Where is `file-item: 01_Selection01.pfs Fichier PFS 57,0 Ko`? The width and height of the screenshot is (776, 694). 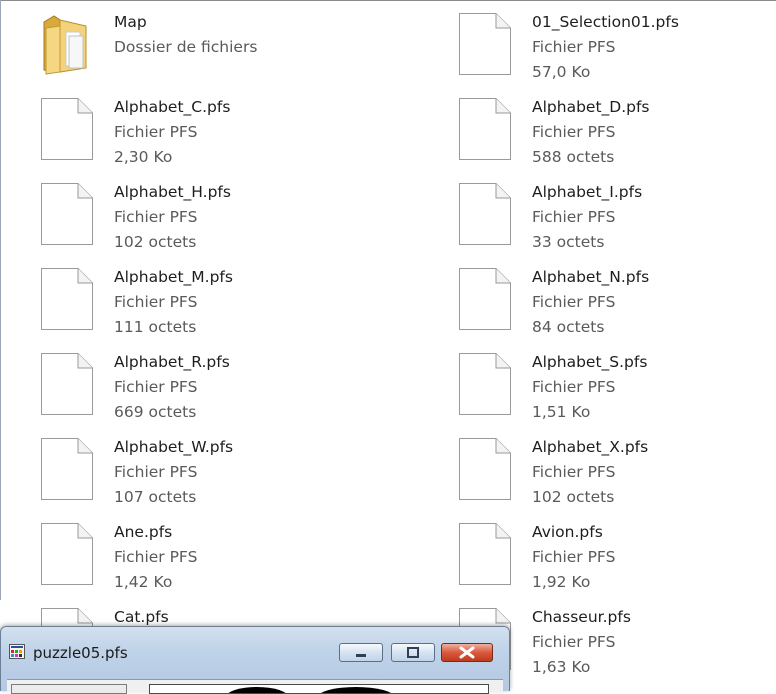 file-item: 01_Selection01.pfs Fichier PFS 57,0 Ko is located at coordinates (617, 45).